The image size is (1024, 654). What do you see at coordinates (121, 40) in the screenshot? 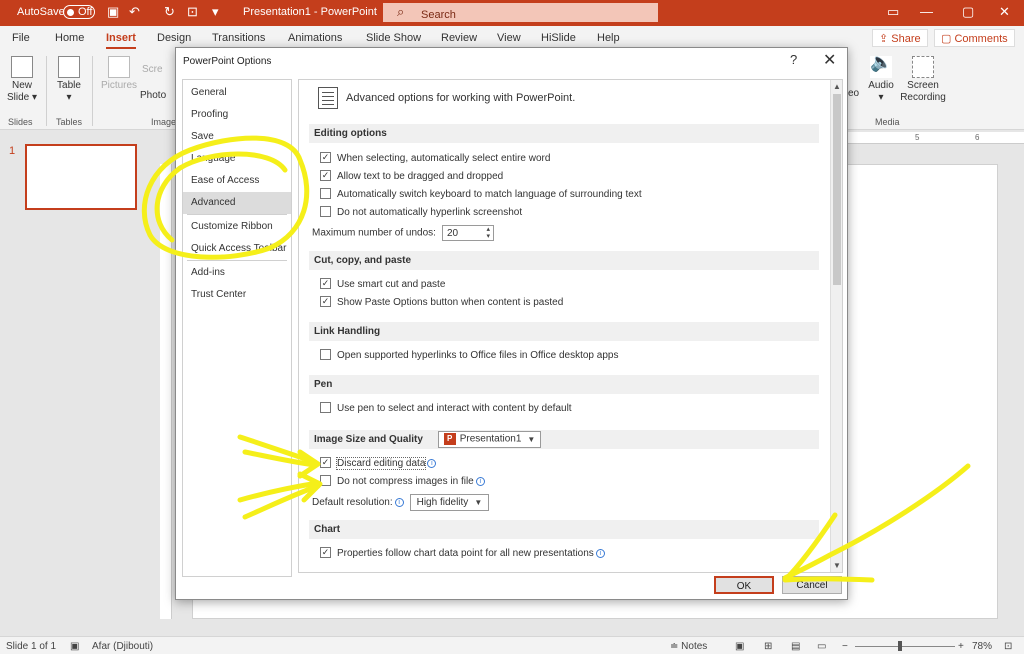
I see `tab-insert: Insert` at bounding box center [121, 40].